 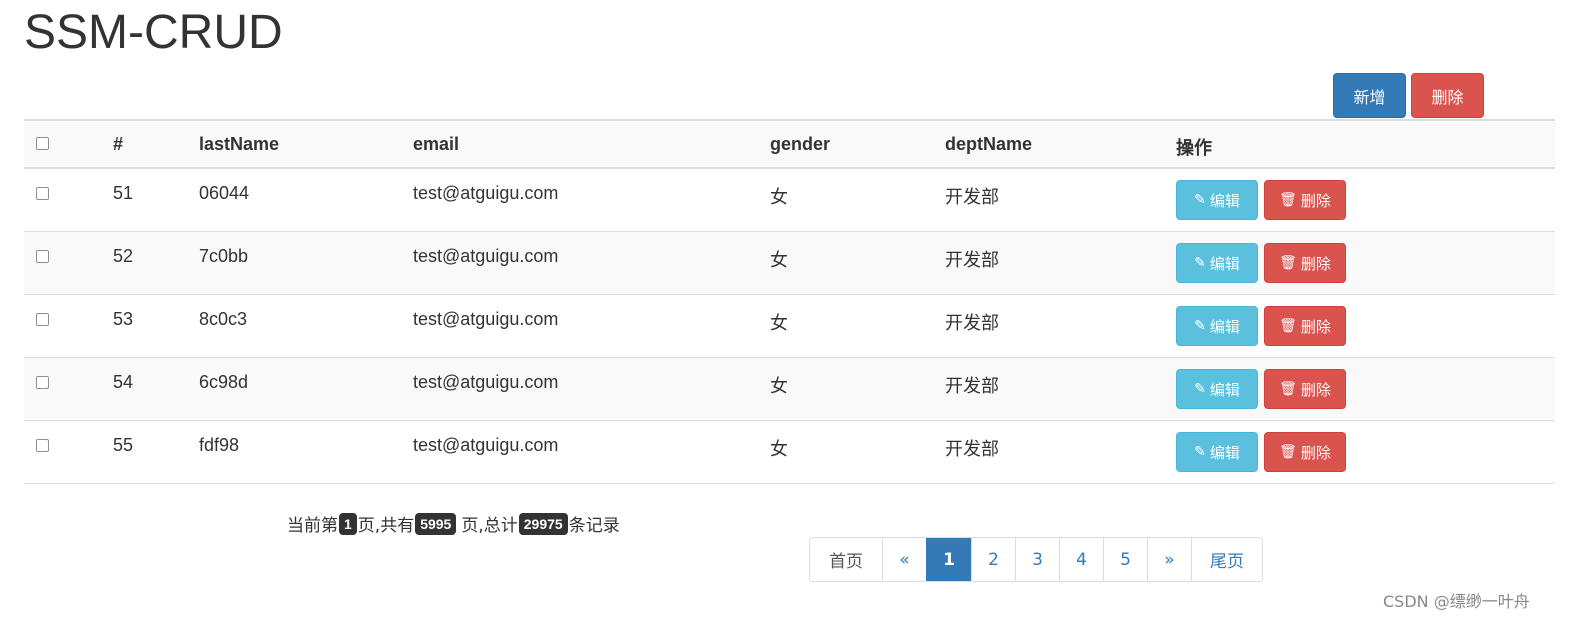 I want to click on cell-id: 53, so click(x=123, y=319).